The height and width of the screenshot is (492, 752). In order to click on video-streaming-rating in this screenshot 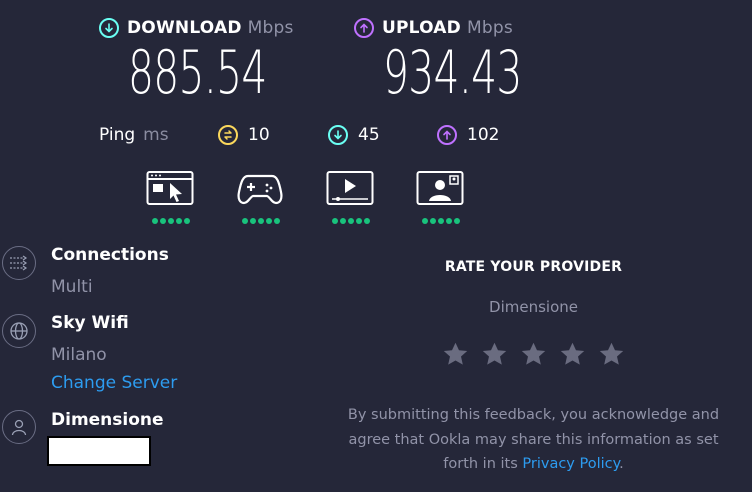, I will do `click(351, 221)`.